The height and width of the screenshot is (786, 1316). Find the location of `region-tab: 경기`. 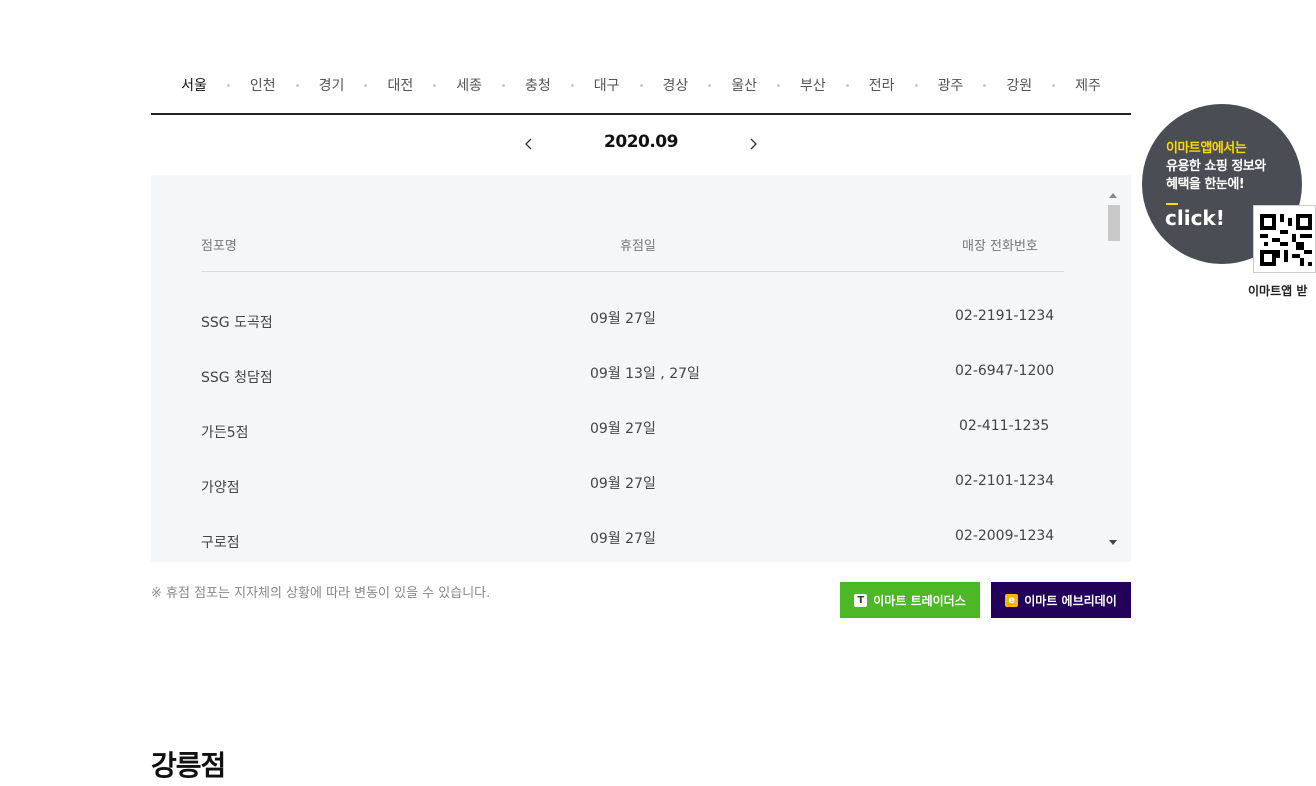

region-tab: 경기 is located at coordinates (332, 85).